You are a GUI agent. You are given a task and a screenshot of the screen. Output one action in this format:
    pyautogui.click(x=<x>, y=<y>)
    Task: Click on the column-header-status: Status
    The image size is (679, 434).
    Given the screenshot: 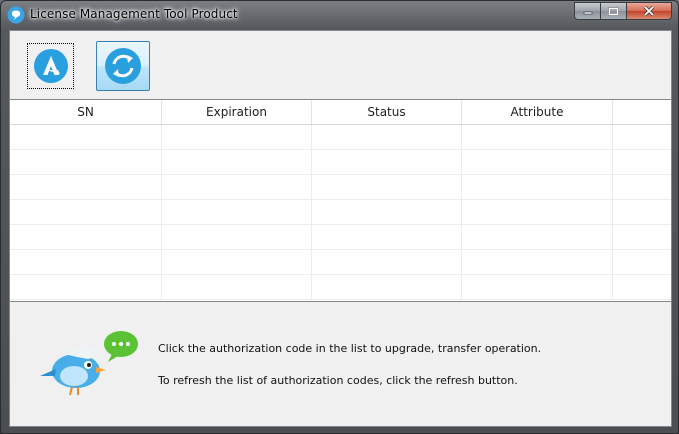 What is the action you would take?
    pyautogui.click(x=387, y=112)
    